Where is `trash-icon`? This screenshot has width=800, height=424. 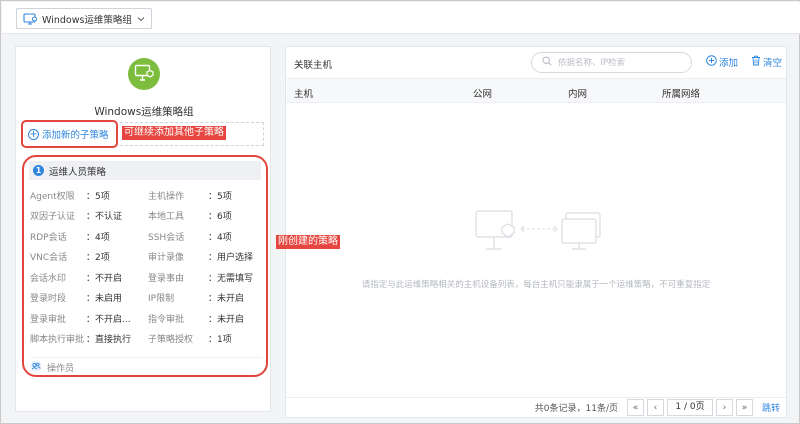
trash-icon is located at coordinates (756, 62).